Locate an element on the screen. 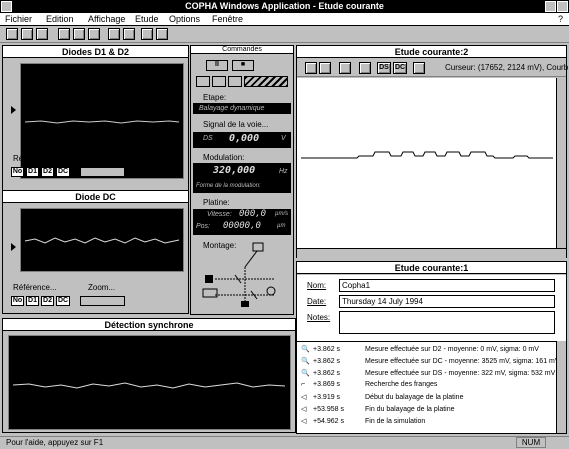  menu-help: ? is located at coordinates (560, 19).